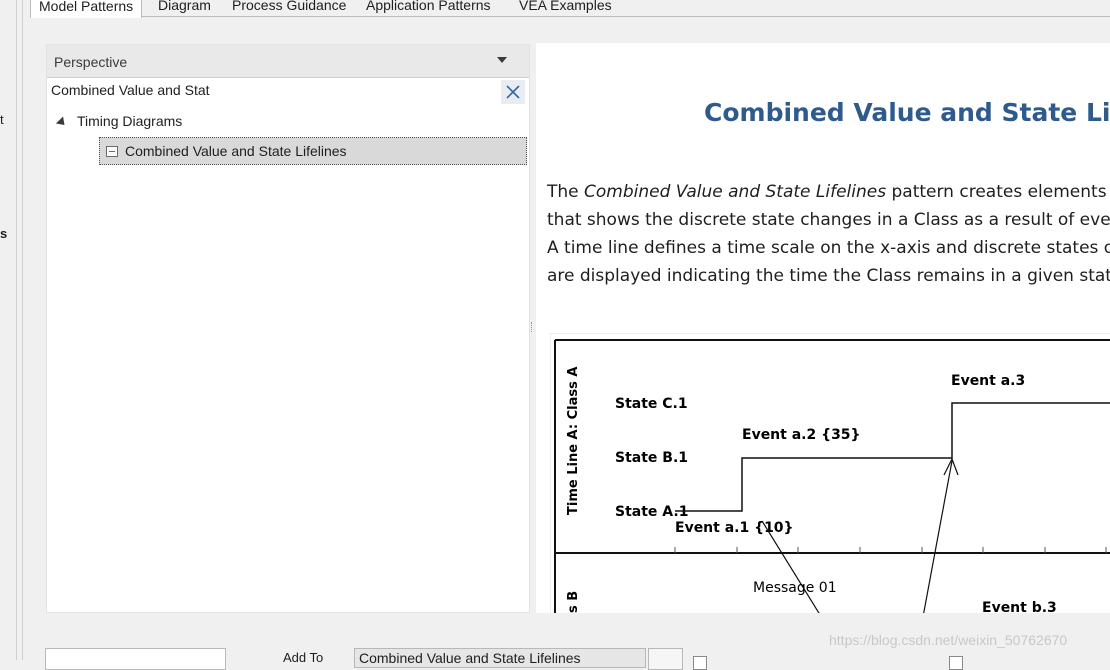 This screenshot has width=1110, height=670. I want to click on tree-item-label: Timing Diagrams, so click(130, 121).